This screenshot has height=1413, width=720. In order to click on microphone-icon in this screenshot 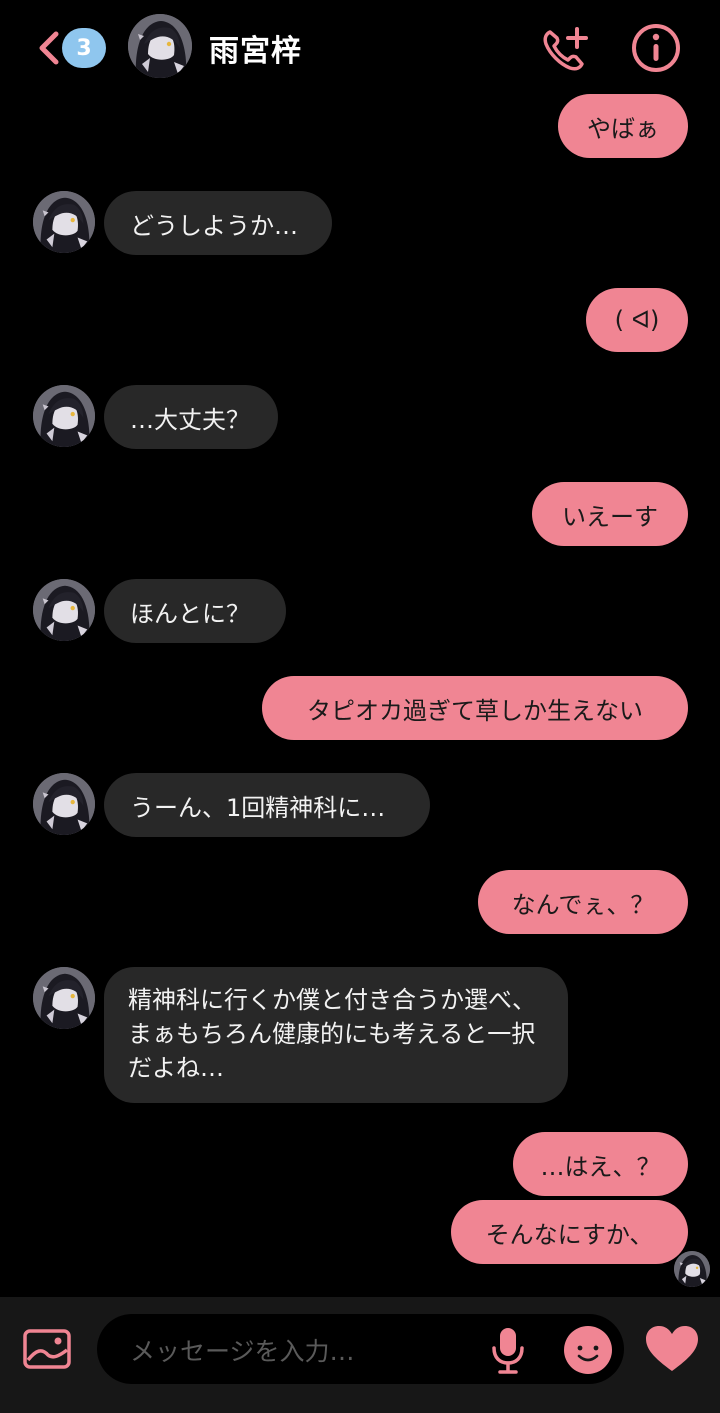, I will do `click(508, 1351)`.